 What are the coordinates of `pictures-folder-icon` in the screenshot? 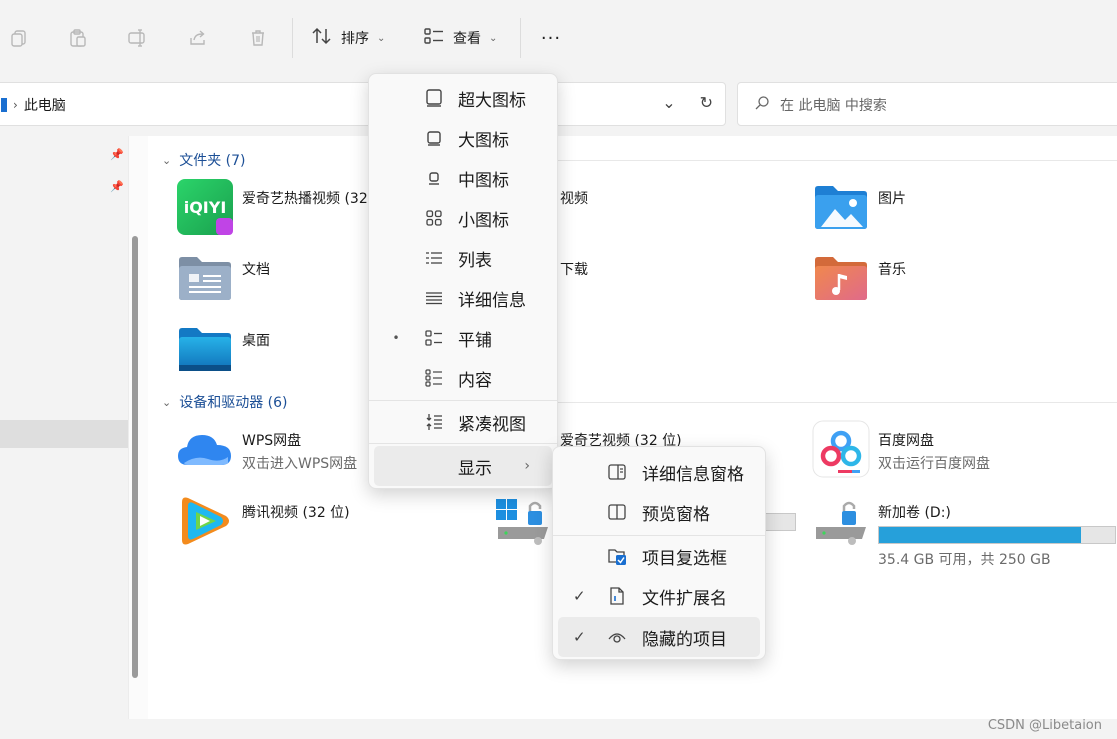 It's located at (841, 207).